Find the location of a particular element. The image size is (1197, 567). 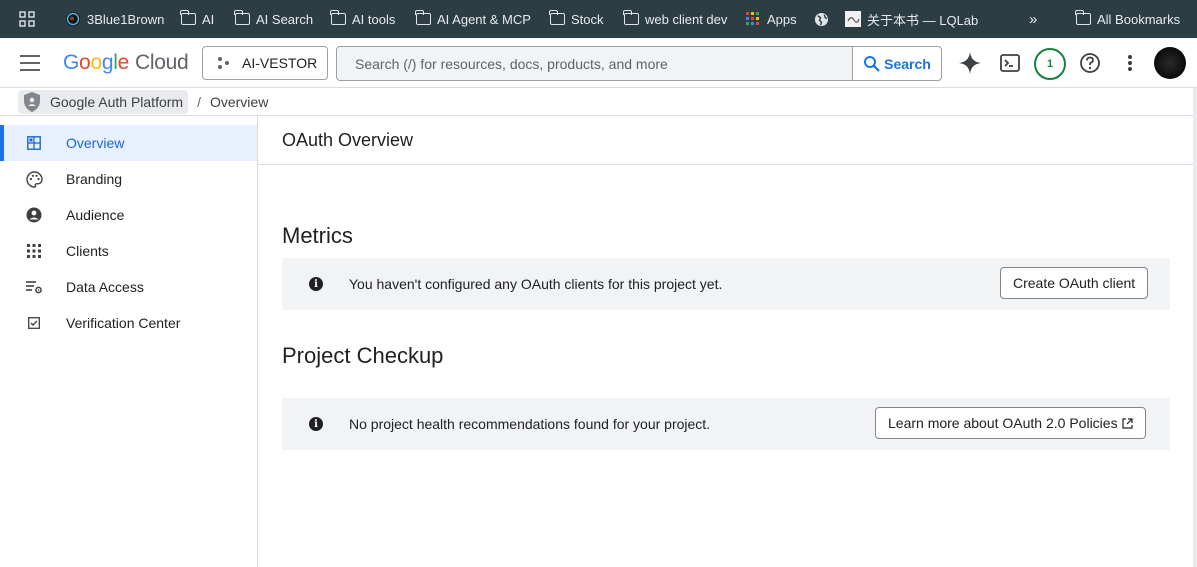

bookmark-folder-web-client-dev: web client dev is located at coordinates (675, 19).